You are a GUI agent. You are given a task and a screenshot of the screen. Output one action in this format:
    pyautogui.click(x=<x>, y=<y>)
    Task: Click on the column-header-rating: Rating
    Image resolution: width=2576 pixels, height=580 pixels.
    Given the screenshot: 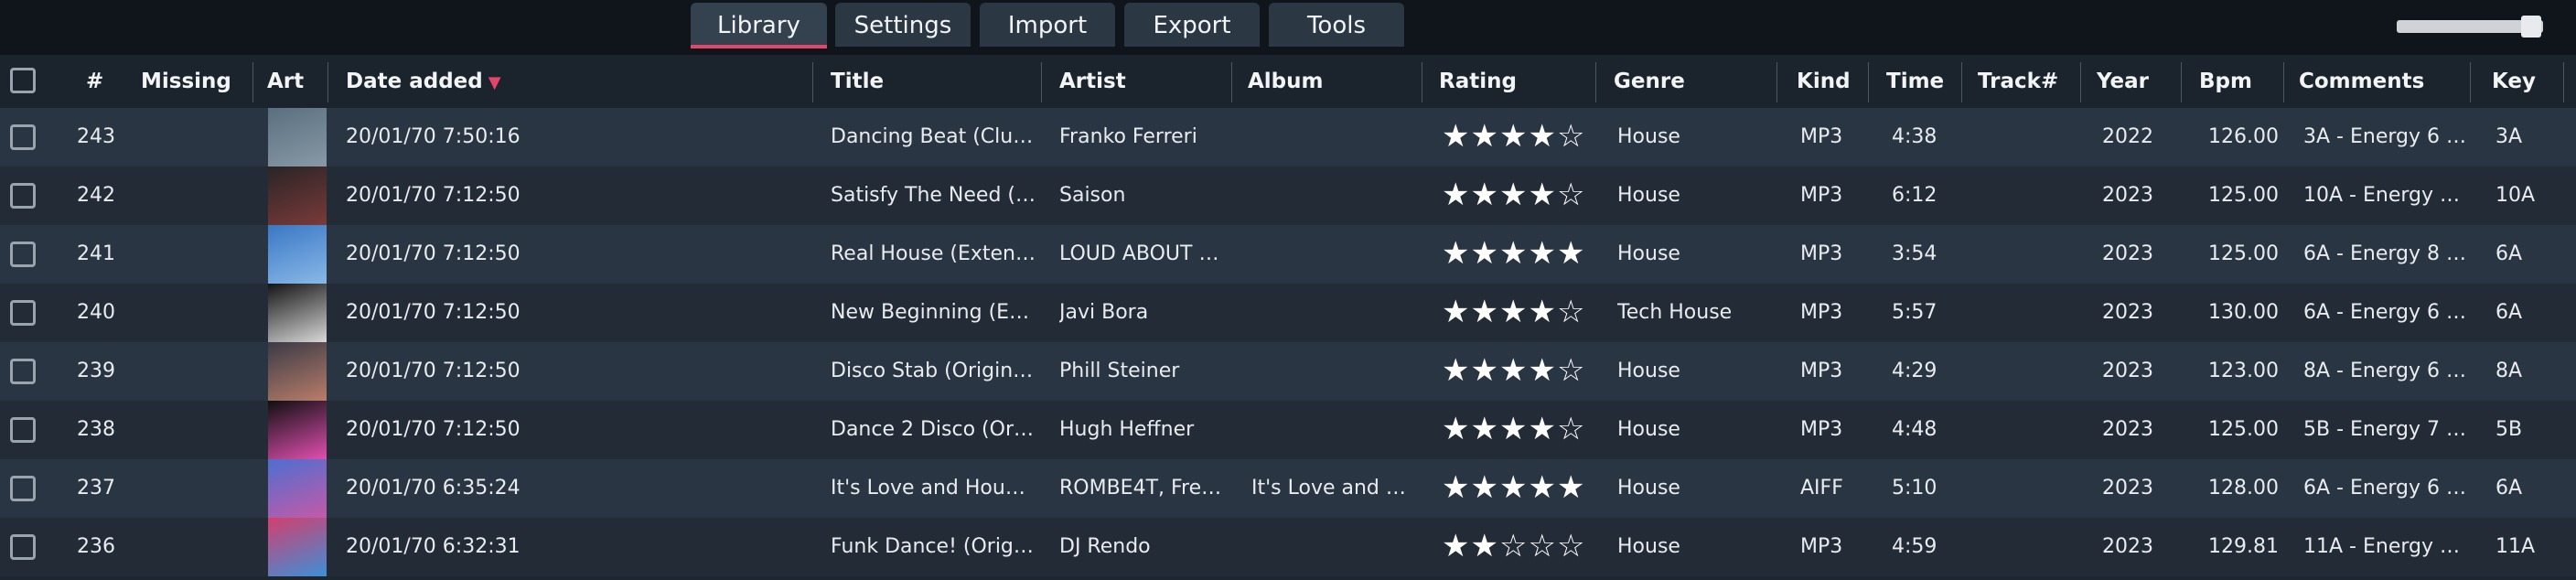 What is the action you would take?
    pyautogui.click(x=1478, y=81)
    